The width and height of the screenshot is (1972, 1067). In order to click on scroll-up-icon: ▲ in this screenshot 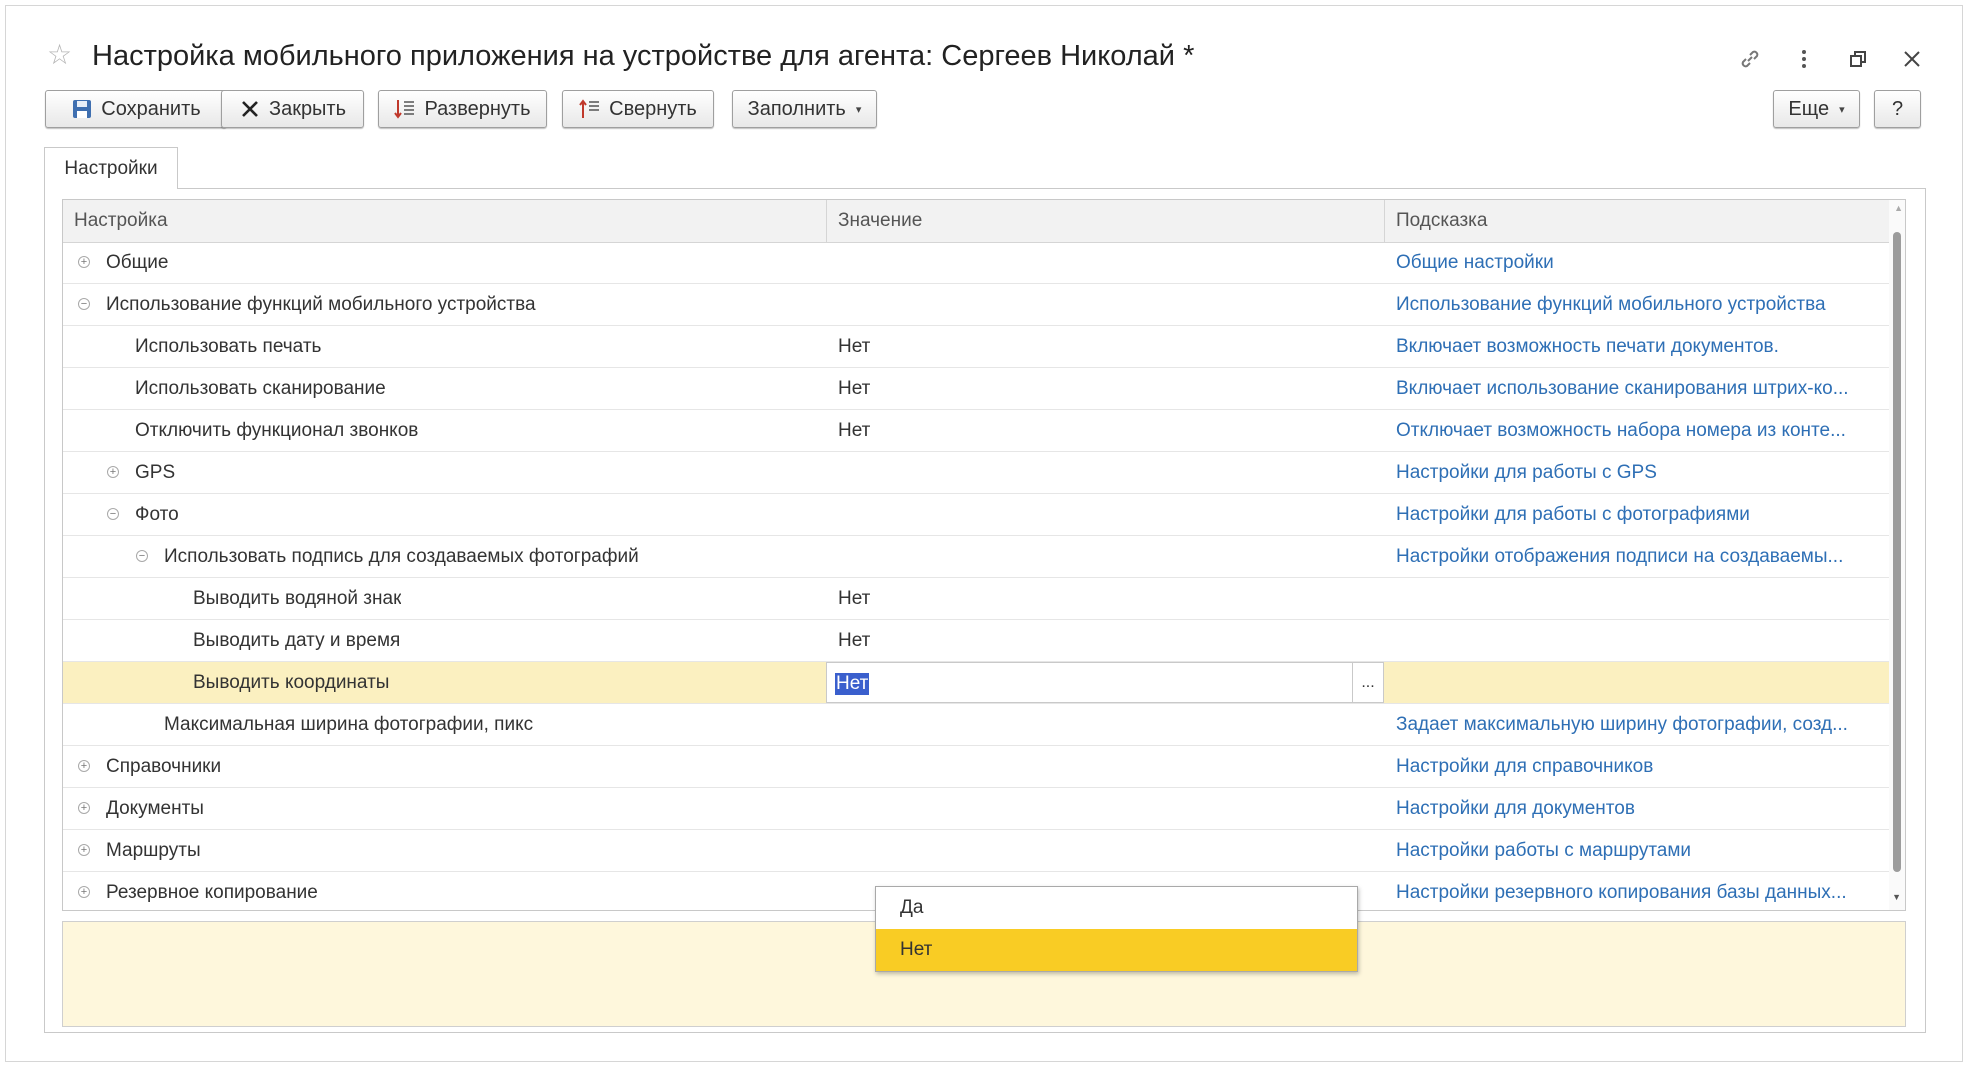, I will do `click(1898, 208)`.